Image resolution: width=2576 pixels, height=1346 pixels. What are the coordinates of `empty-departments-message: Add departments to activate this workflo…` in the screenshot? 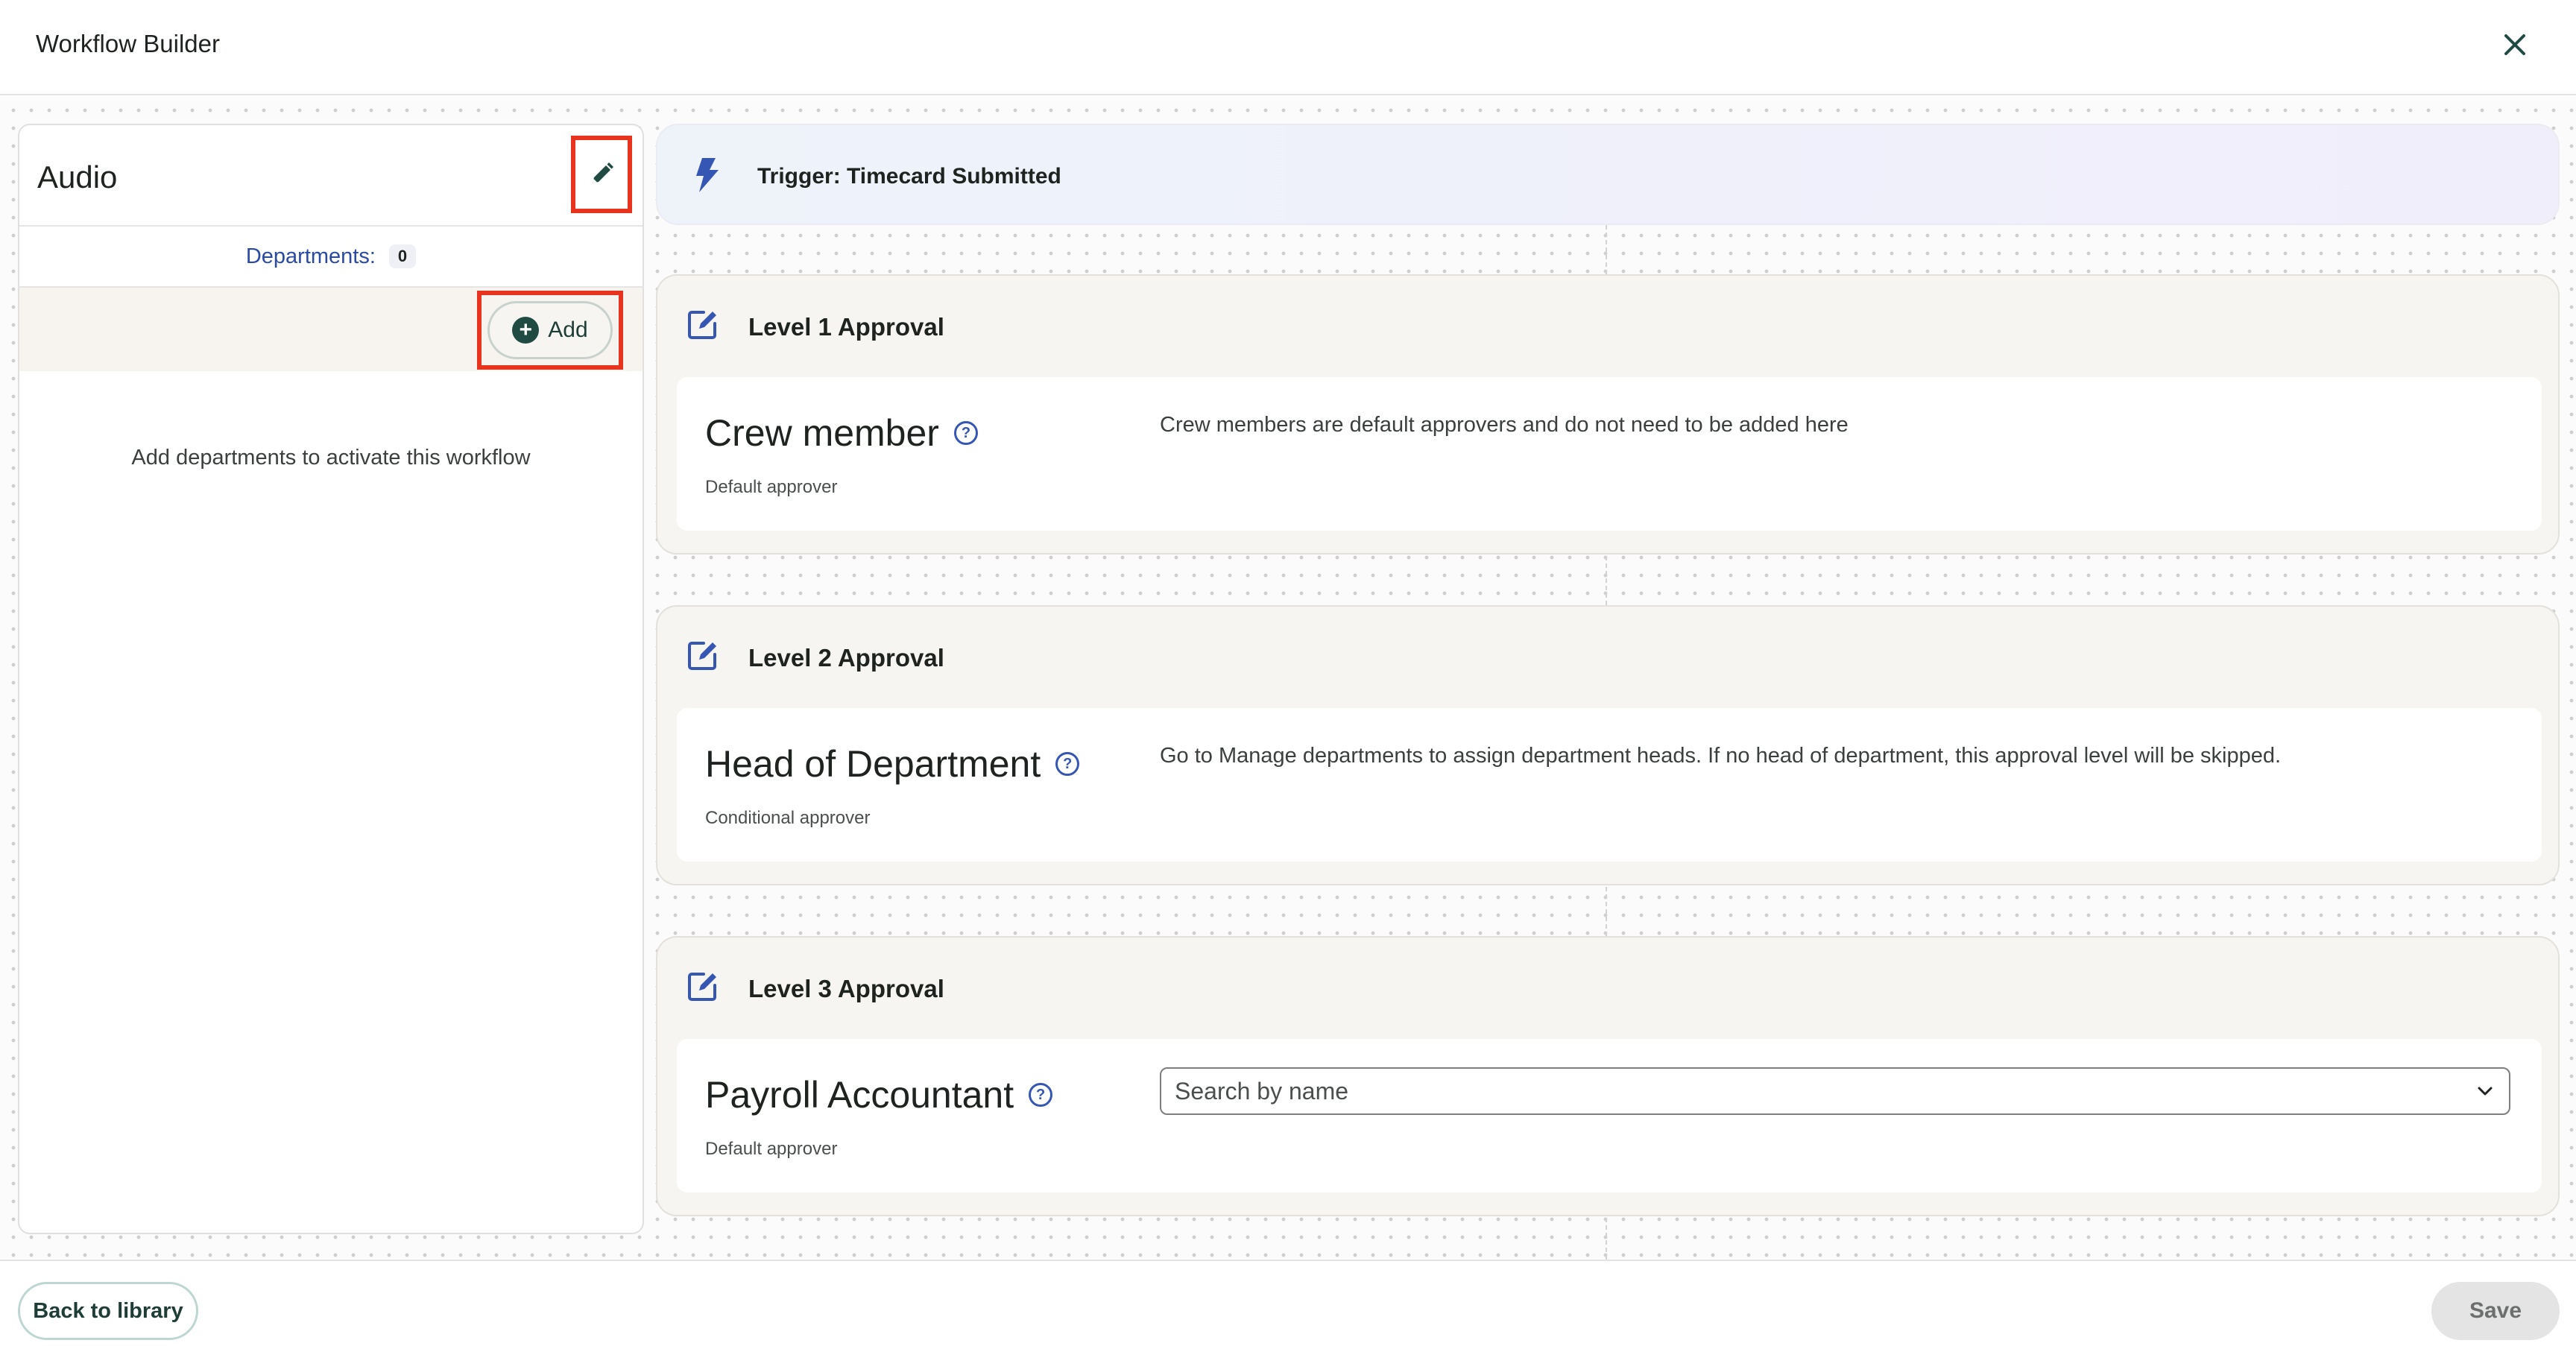 It's located at (331, 458).